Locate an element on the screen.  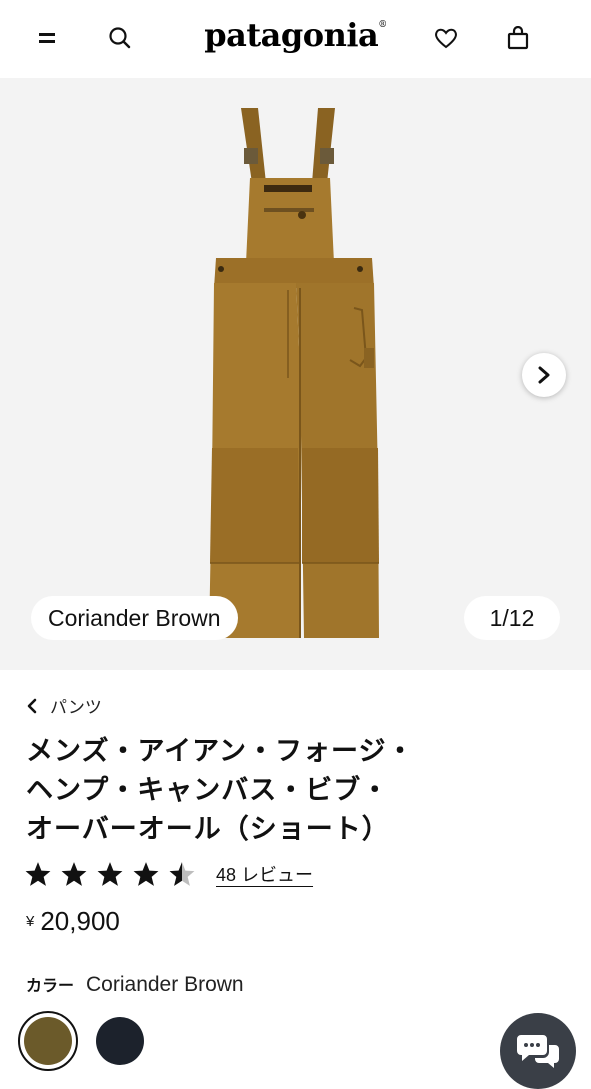
breadcrumb-label: パンツ is located at coordinates (76, 708).